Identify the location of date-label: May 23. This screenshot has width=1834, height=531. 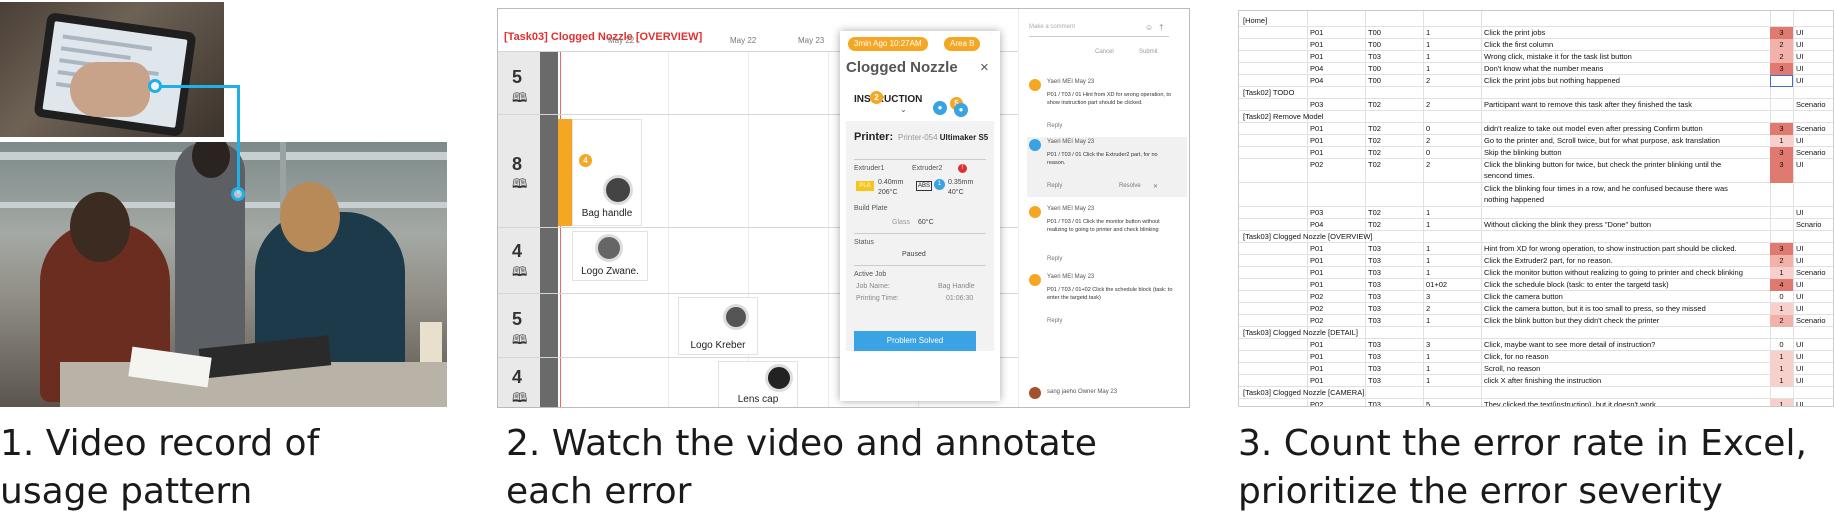
(811, 40).